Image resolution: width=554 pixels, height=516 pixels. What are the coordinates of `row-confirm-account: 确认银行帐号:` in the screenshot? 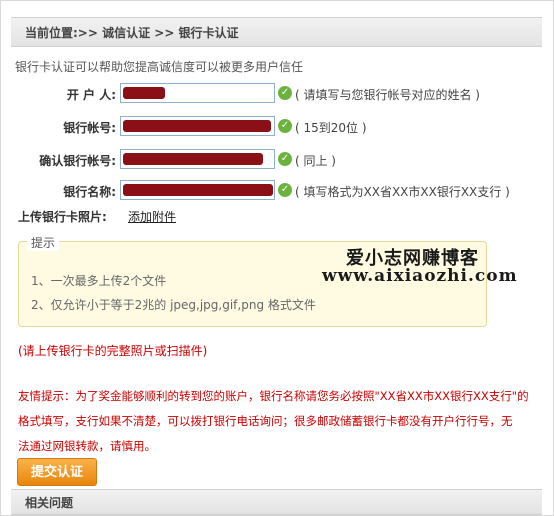 It's located at (58, 160).